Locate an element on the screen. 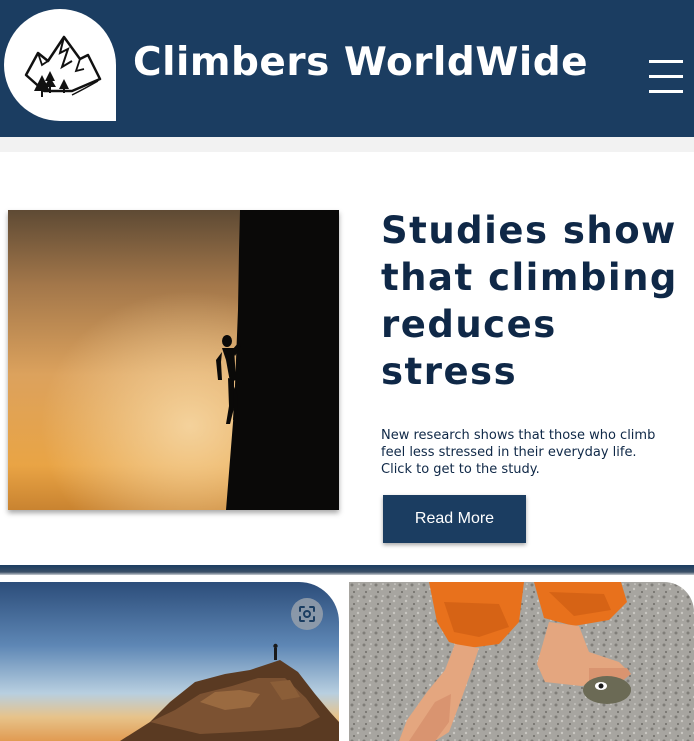  mountain-trees-icon is located at coordinates (63, 66).